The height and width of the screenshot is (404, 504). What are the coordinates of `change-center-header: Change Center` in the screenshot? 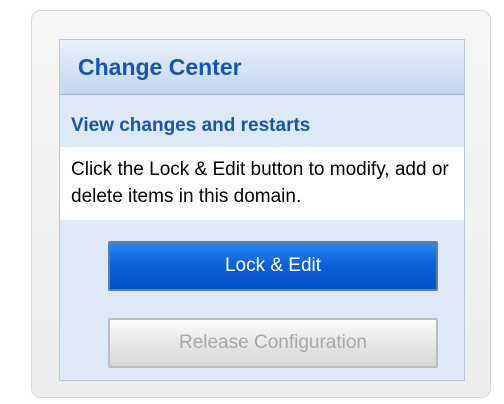 It's located at (262, 67).